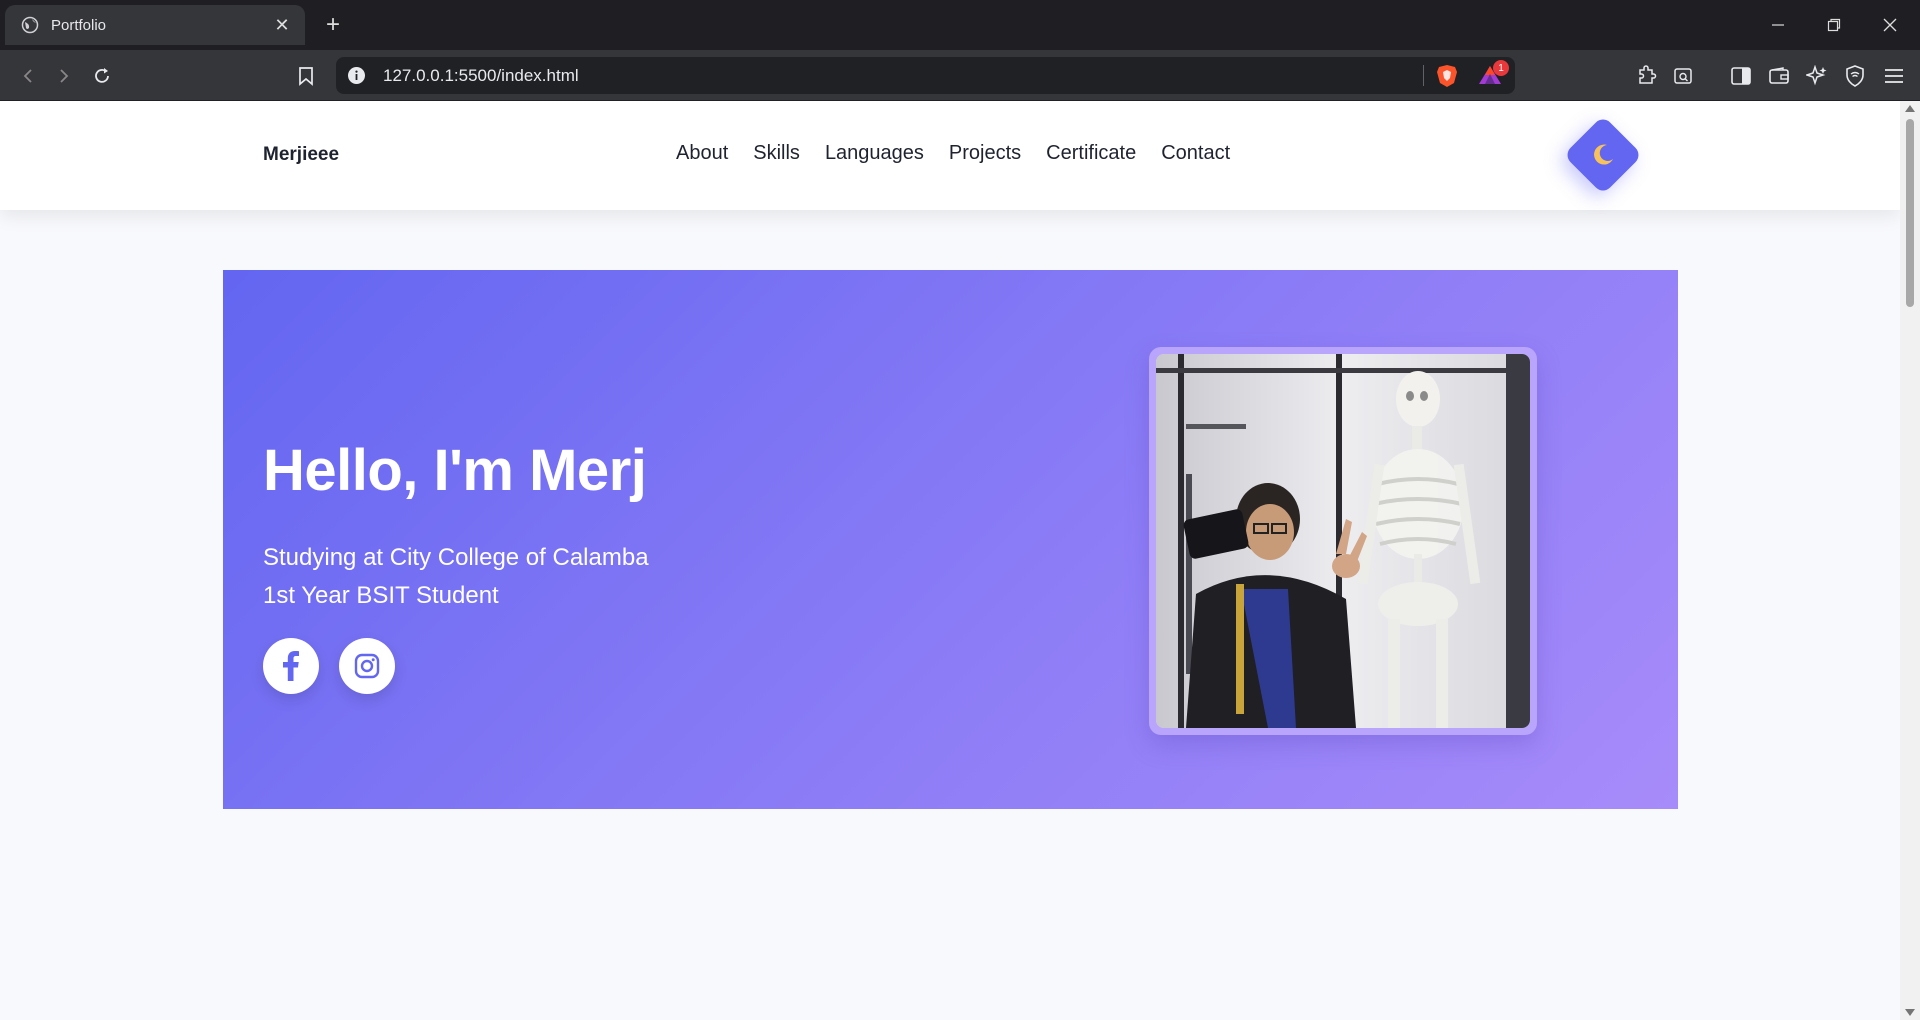  What do you see at coordinates (1910, 108) in the screenshot?
I see `scroll-up-arrow-icon` at bounding box center [1910, 108].